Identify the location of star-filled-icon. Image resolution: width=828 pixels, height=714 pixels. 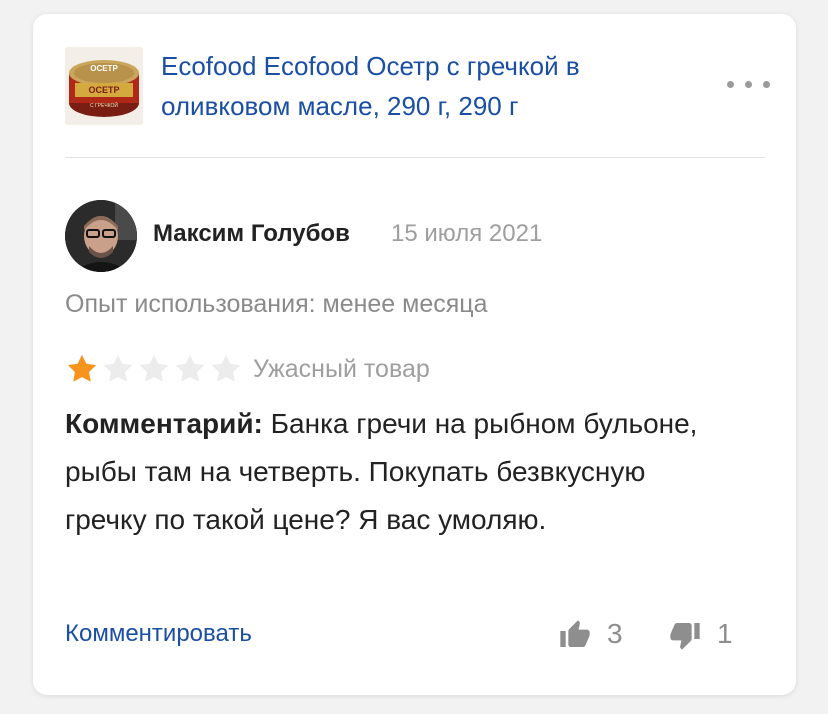
(82, 368).